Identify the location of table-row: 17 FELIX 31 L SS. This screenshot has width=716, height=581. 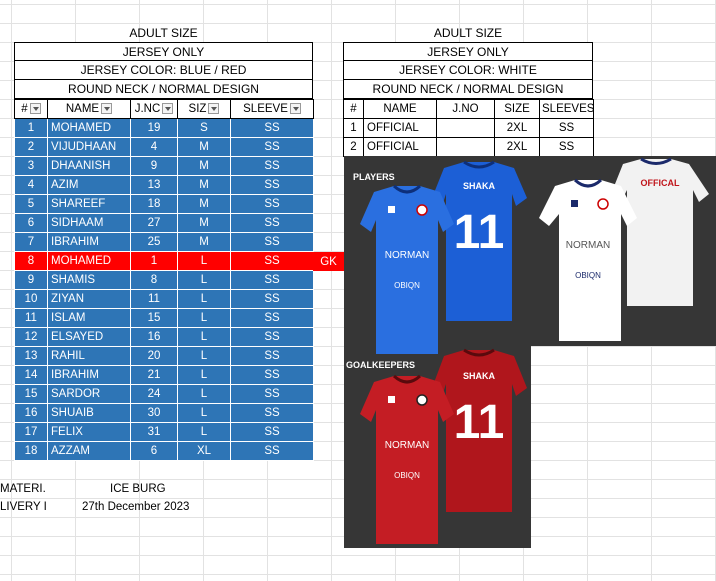
(164, 432).